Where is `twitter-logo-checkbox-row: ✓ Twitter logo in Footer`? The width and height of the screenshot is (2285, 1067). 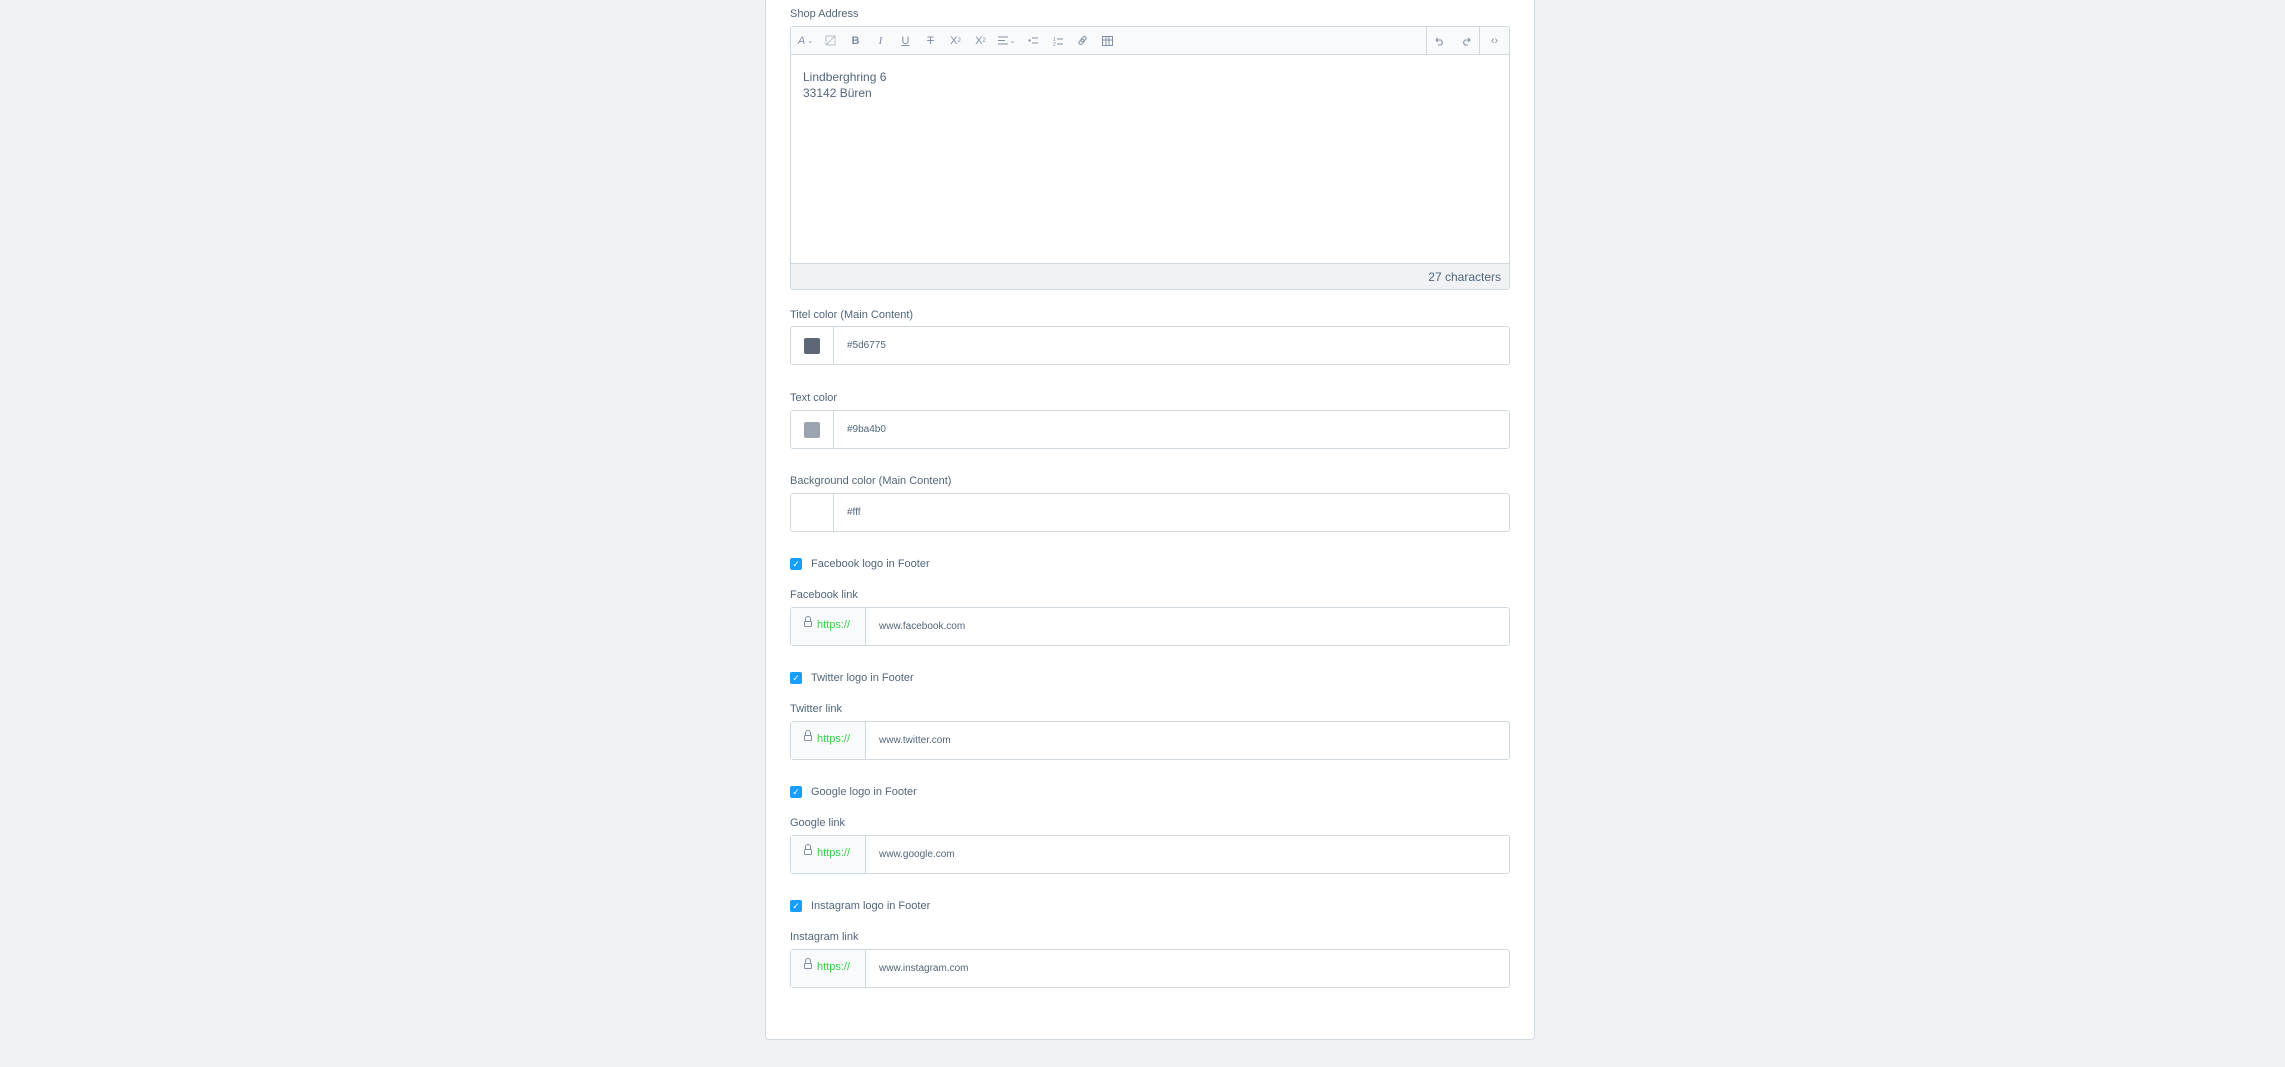 twitter-logo-checkbox-row: ✓ Twitter logo in Footer is located at coordinates (852, 678).